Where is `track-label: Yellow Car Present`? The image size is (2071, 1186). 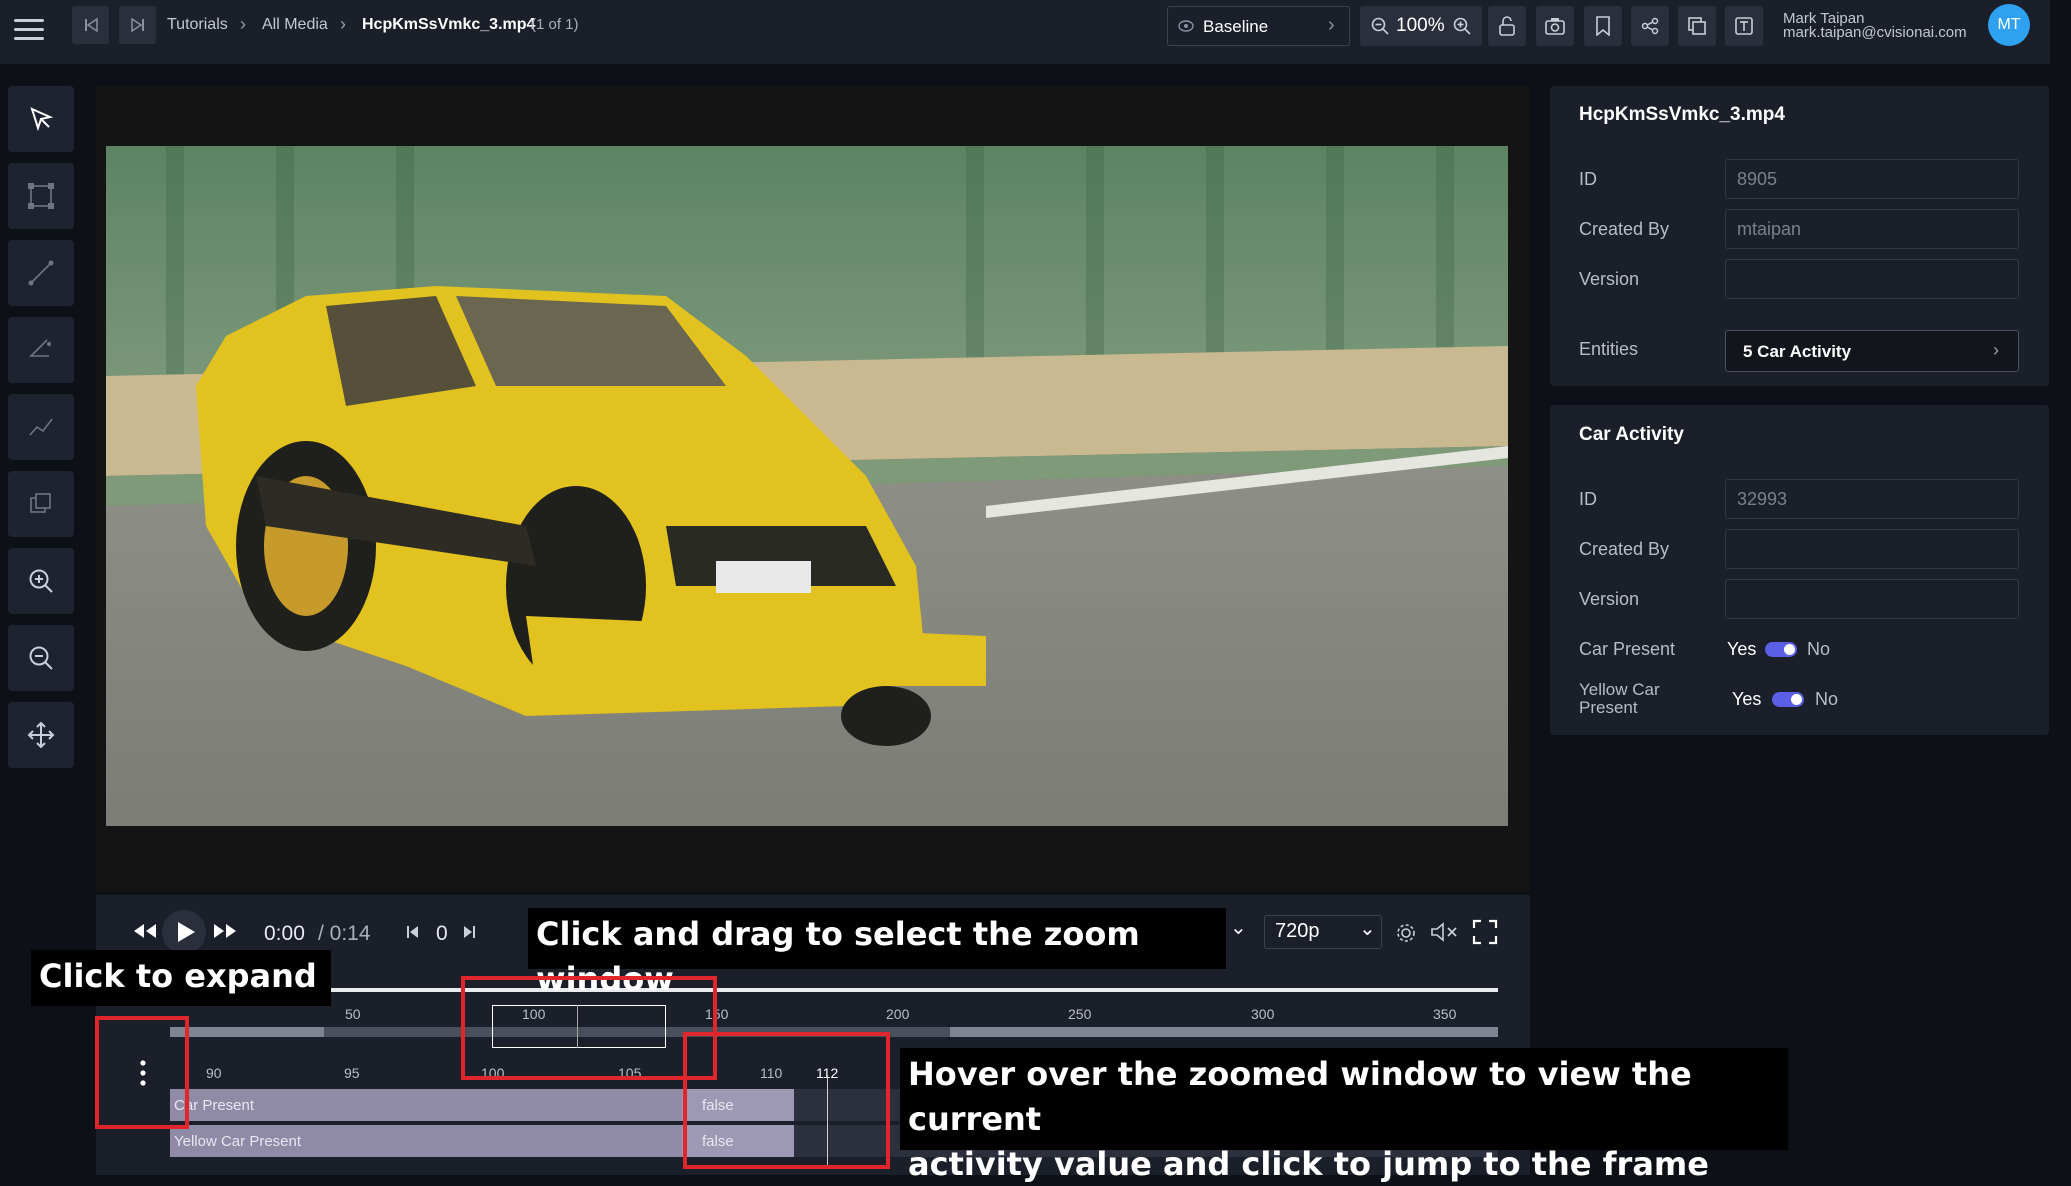 track-label: Yellow Car Present is located at coordinates (238, 1141).